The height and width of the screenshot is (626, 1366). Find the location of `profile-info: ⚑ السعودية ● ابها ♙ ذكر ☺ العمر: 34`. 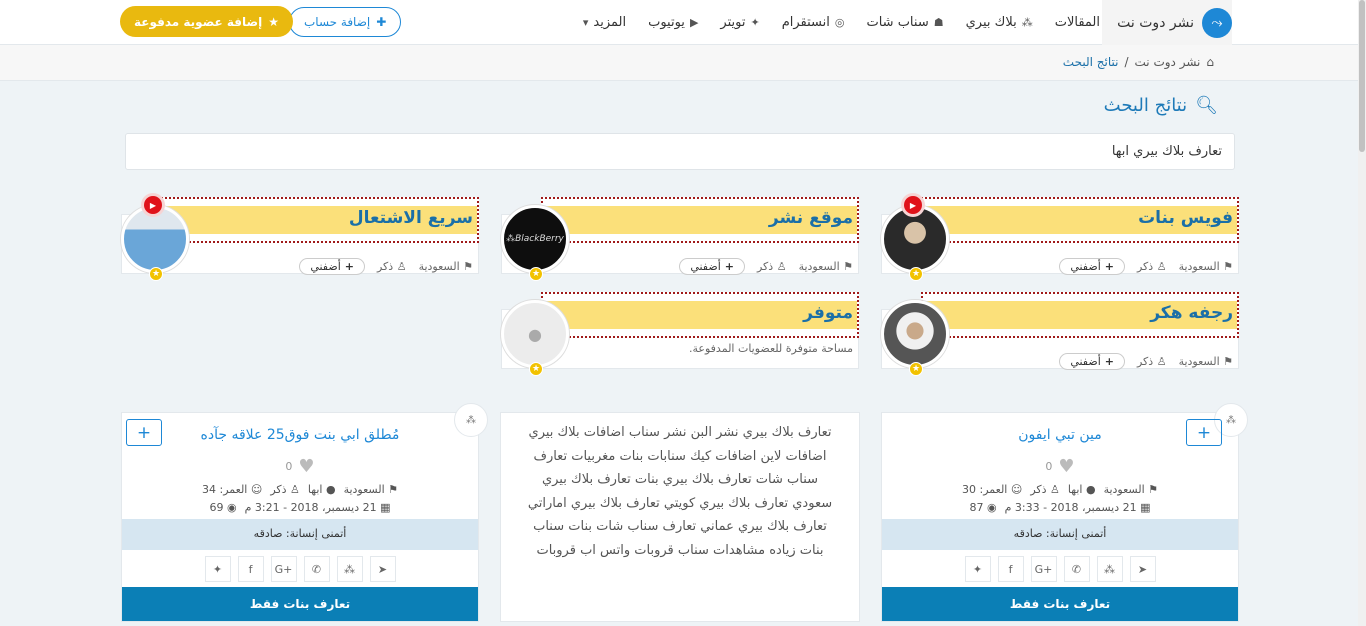

profile-info: ⚑ السعودية ● ابها ♙ ذكر ☺ العمر: 34 is located at coordinates (300, 489).